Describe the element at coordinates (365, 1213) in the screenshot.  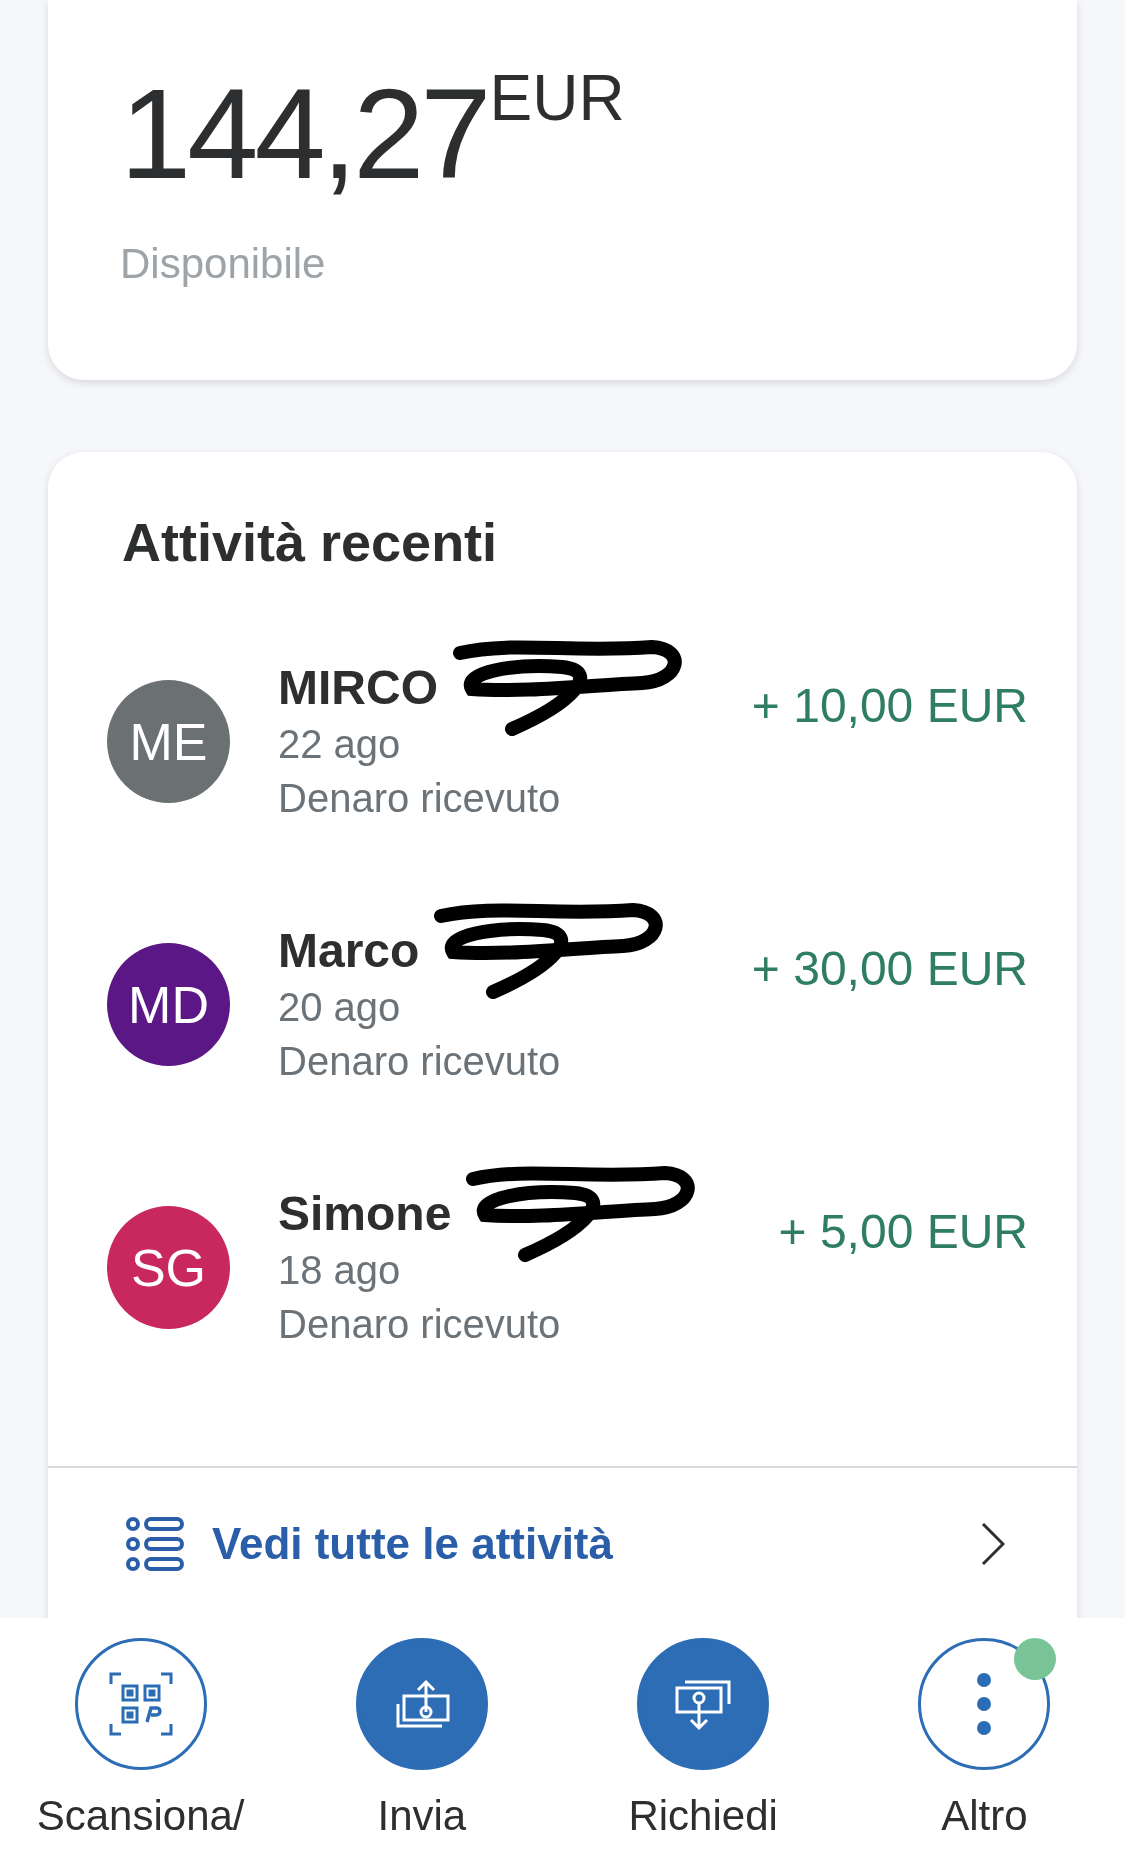
I see `contact-name: Simone` at that location.